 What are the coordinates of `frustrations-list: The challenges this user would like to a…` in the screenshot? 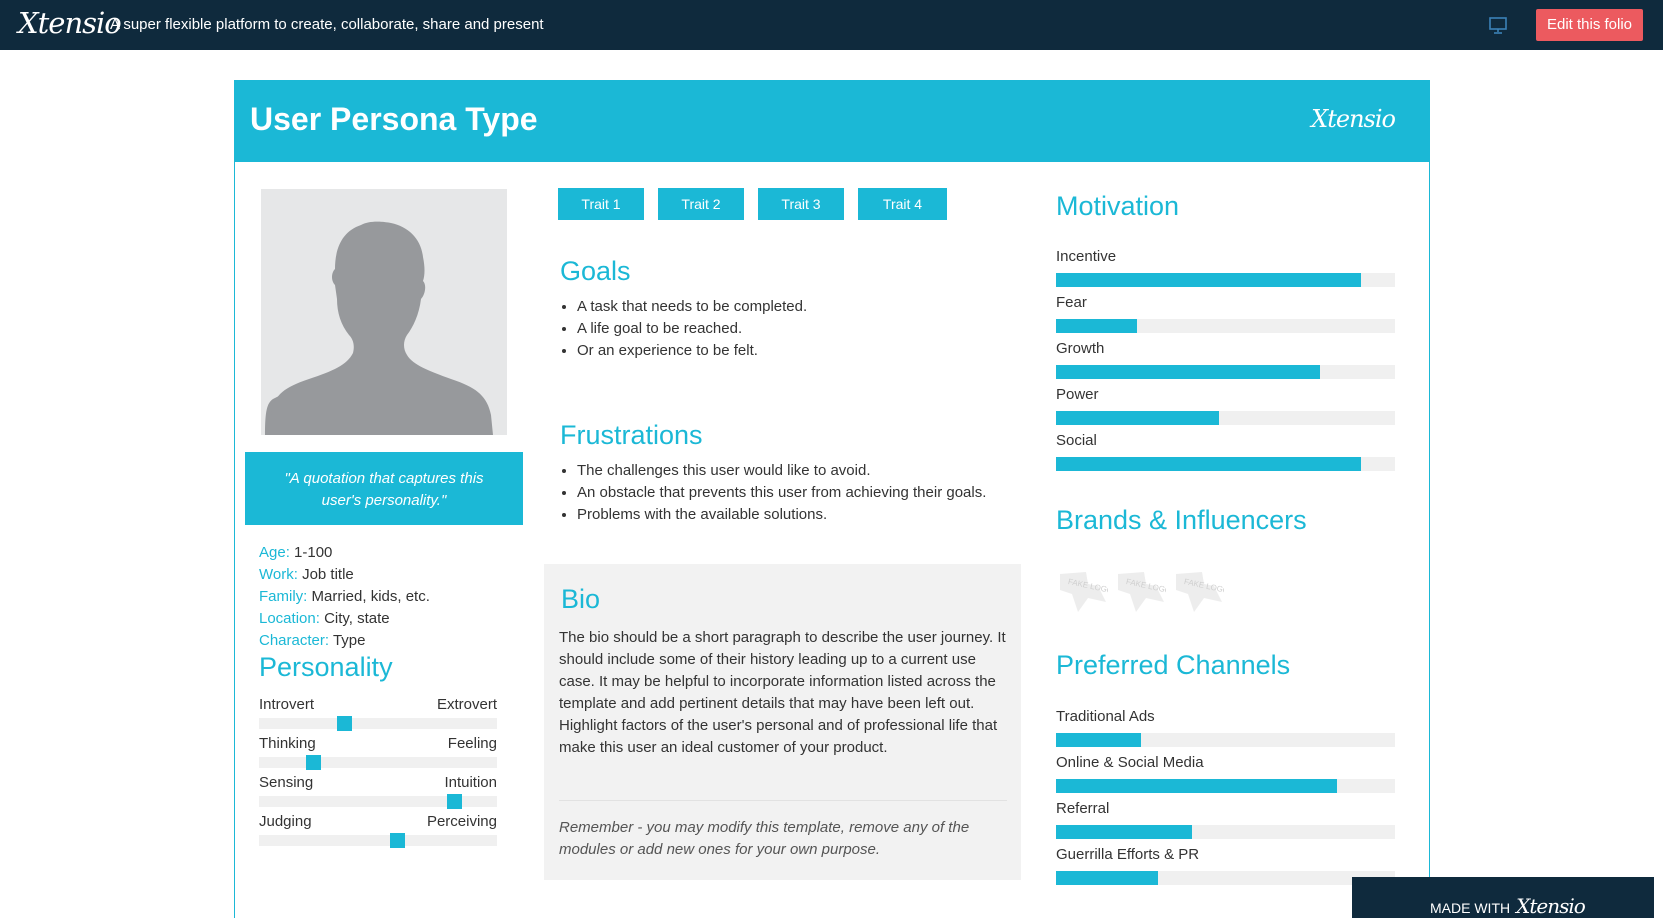 It's located at (781, 493).